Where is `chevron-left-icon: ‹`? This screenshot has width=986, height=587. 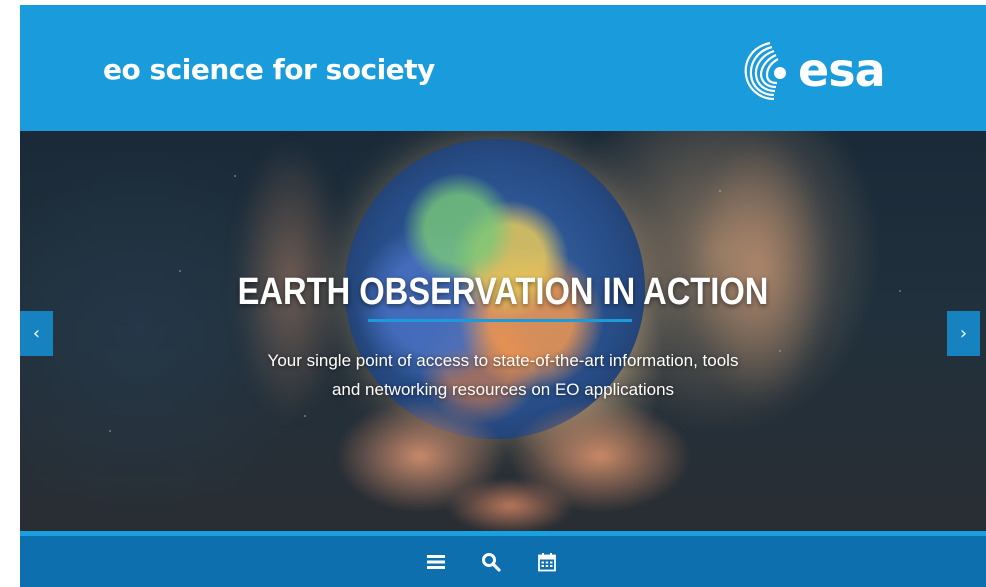
chevron-left-icon: ‹ is located at coordinates (36, 333).